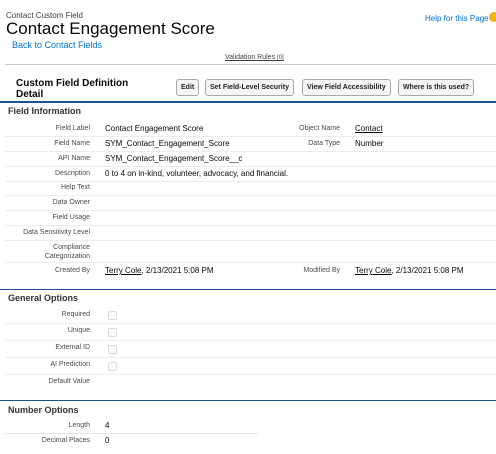 The image size is (496, 454). What do you see at coordinates (369, 143) in the screenshot?
I see `data-type-value: Number` at bounding box center [369, 143].